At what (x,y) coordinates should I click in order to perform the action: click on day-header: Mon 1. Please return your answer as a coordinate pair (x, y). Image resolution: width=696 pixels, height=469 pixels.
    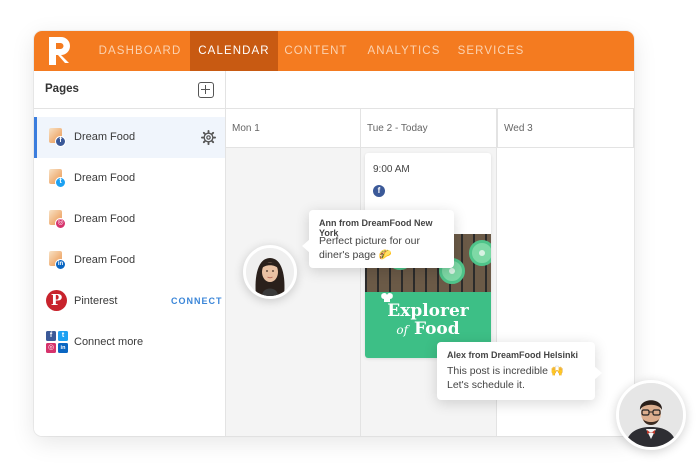
    Looking at the image, I should click on (293, 128).